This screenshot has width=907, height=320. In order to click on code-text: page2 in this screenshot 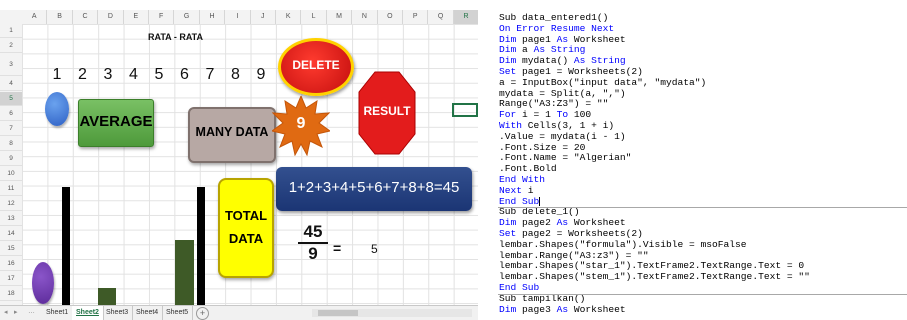, I will do `click(536, 223)`.